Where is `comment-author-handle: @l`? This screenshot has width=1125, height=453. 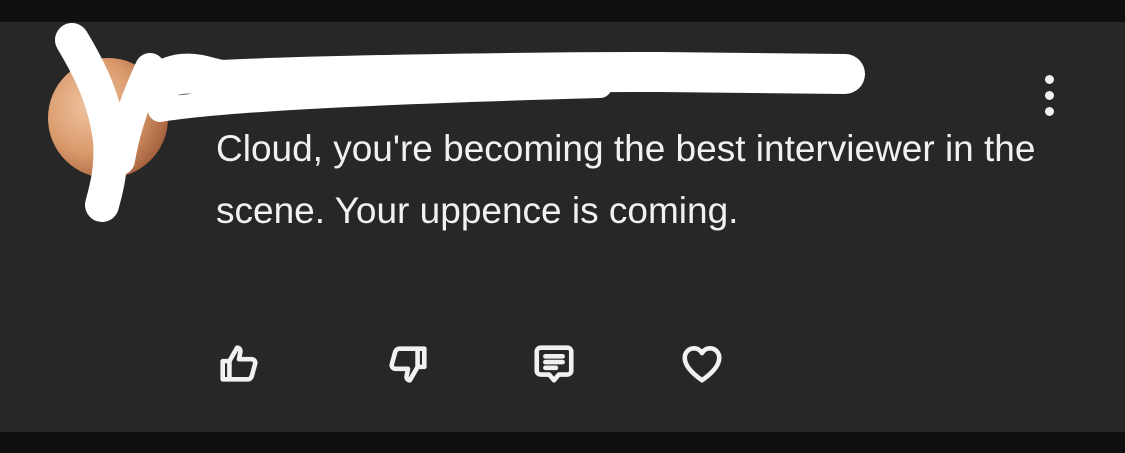
comment-author-handle: @l is located at coordinates (233, 77).